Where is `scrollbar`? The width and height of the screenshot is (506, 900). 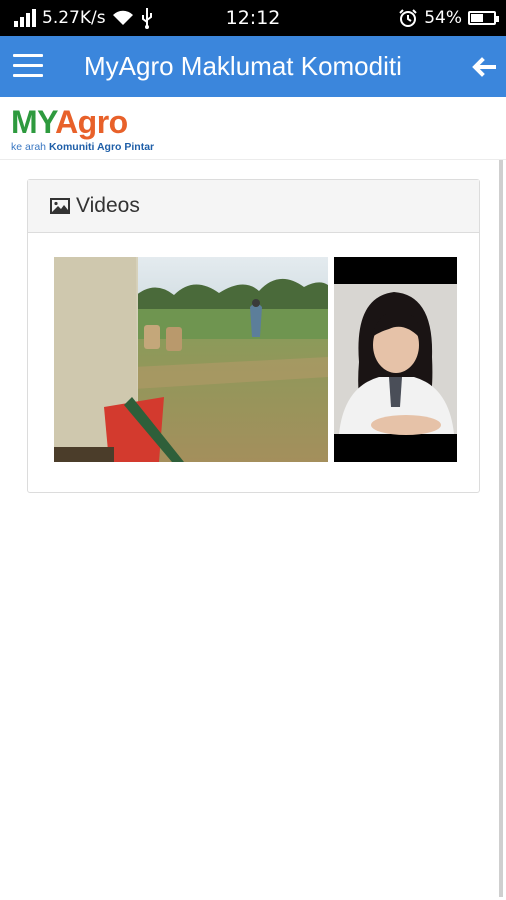 scrollbar is located at coordinates (501, 528).